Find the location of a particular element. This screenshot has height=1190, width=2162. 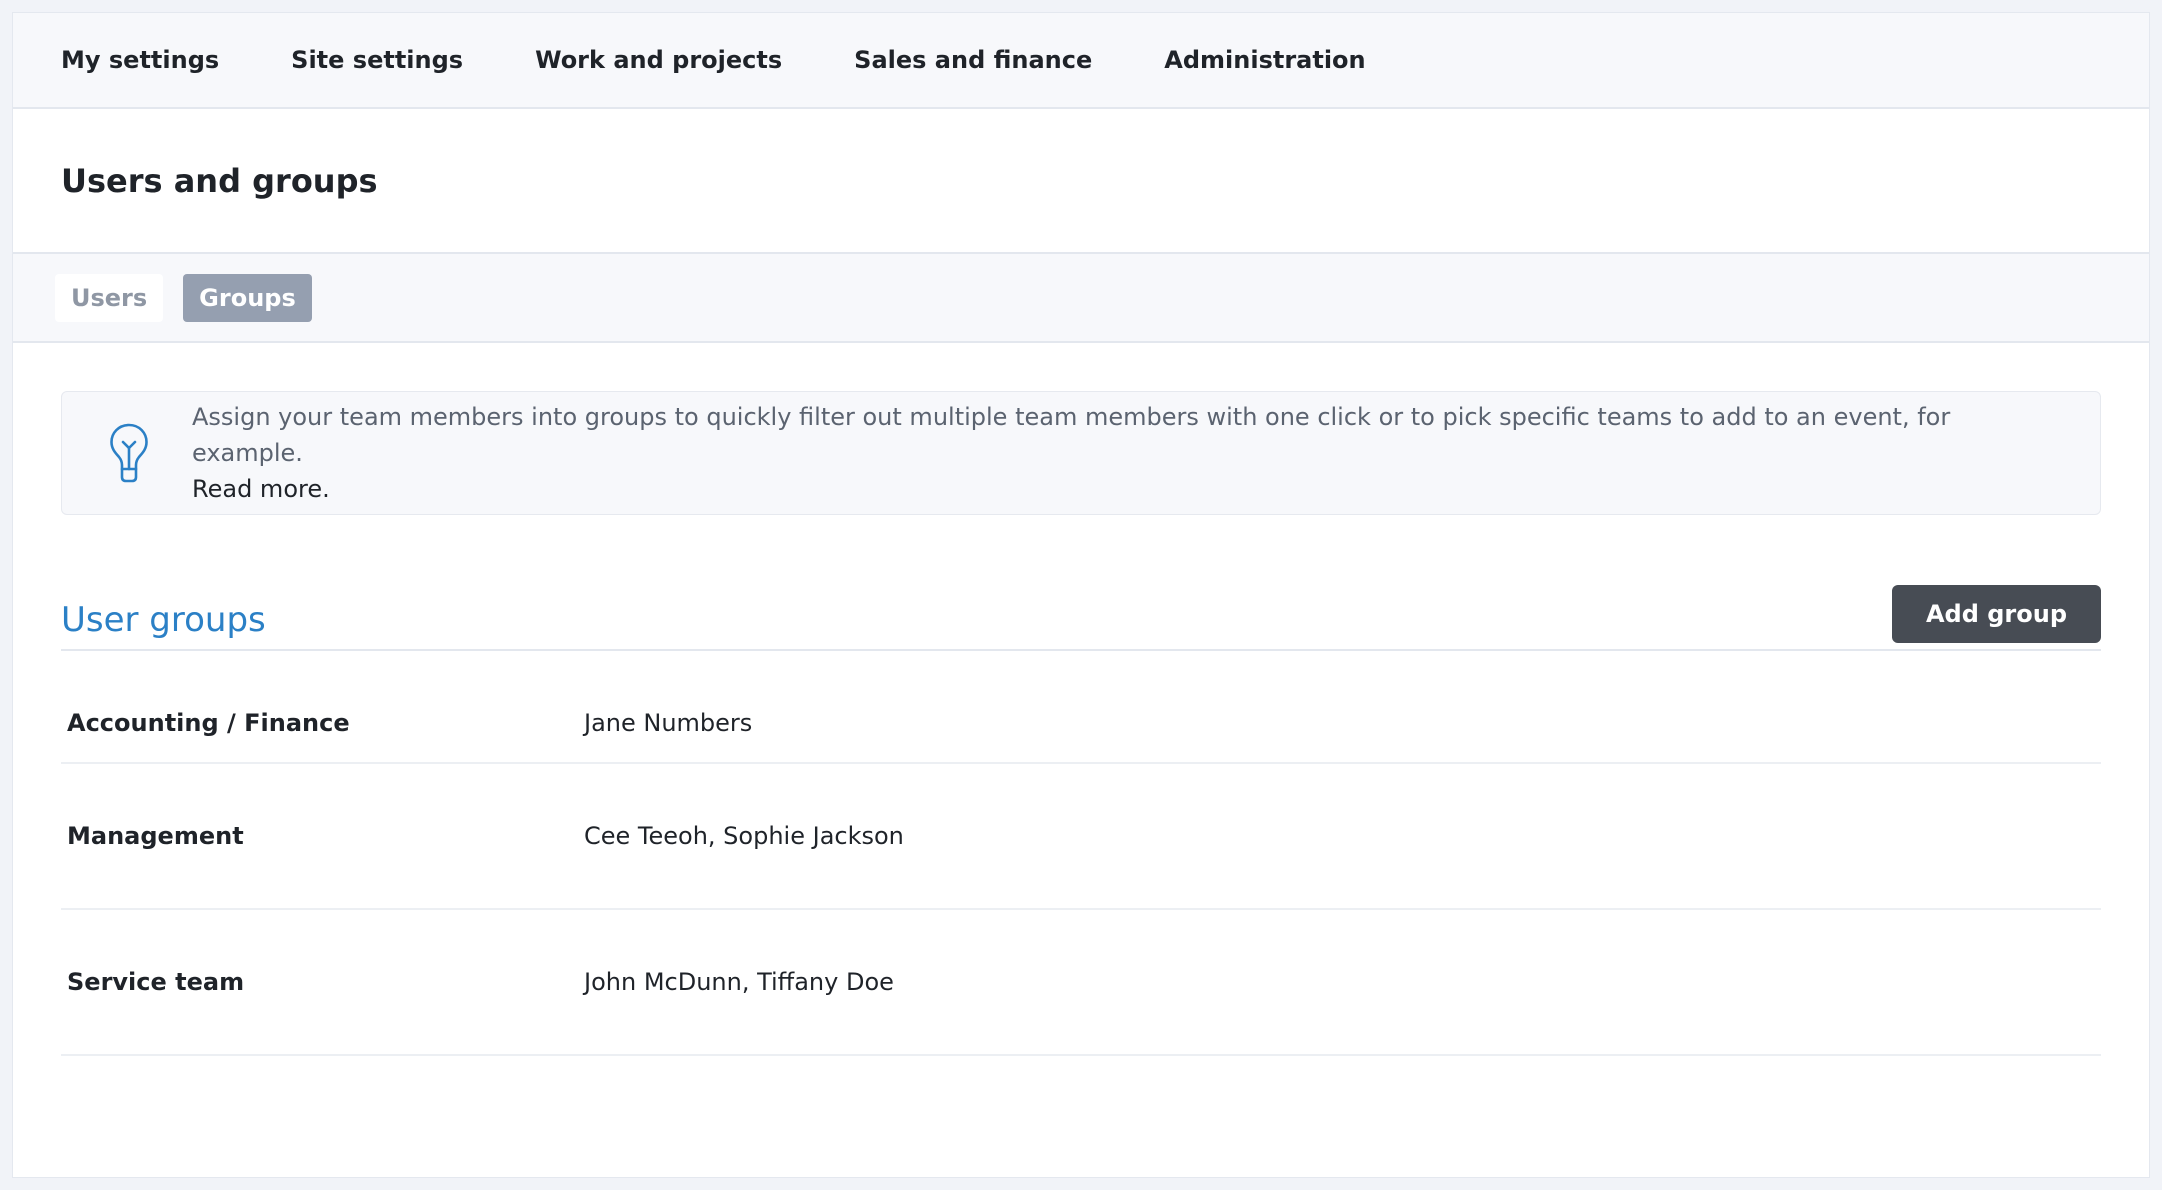

read-more-link: Read more. is located at coordinates (261, 489).